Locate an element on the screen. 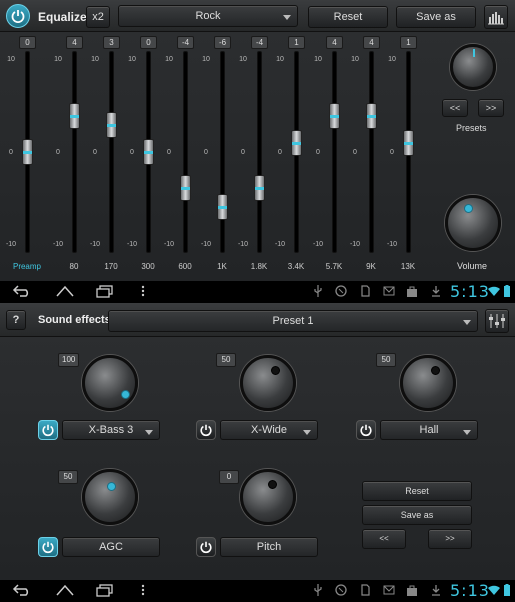  effect-name: AGC is located at coordinates (111, 547).